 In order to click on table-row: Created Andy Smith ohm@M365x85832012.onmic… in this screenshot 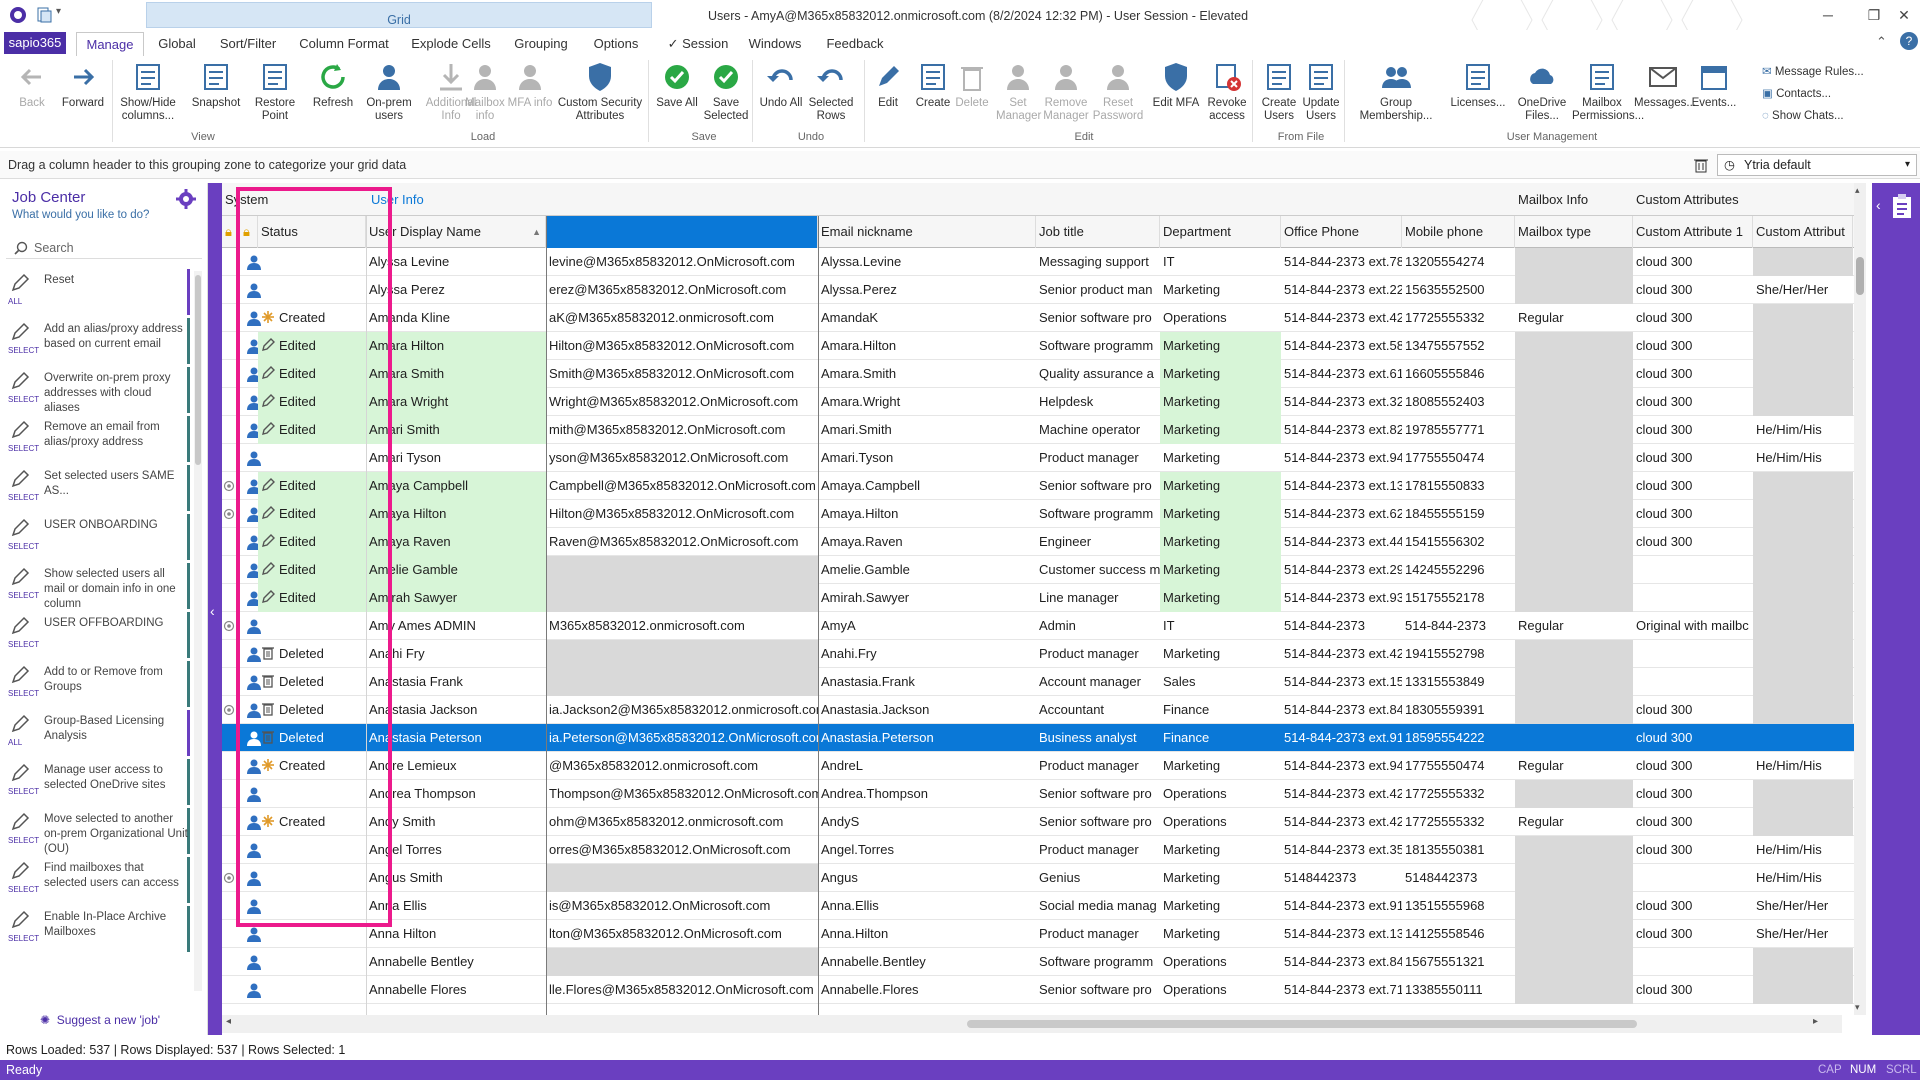, I will do `click(1042, 822)`.